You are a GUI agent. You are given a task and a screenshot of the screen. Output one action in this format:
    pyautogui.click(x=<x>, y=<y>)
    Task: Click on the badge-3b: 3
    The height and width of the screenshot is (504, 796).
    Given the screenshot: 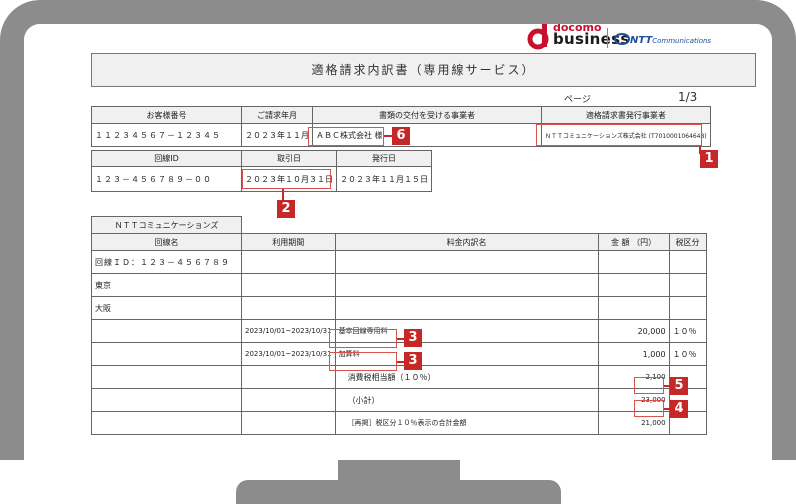 What is the action you would take?
    pyautogui.click(x=413, y=361)
    